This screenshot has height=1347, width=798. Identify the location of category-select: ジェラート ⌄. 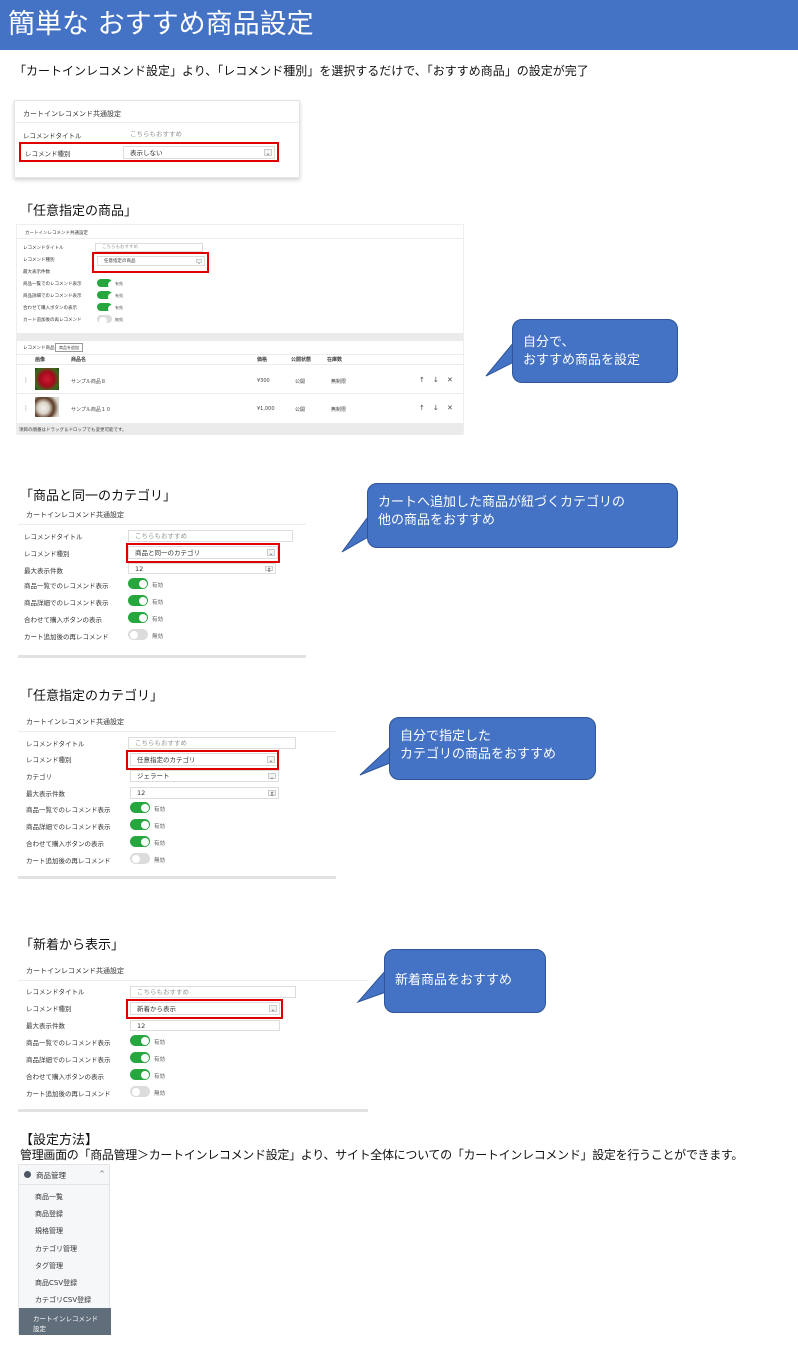
(204, 776).